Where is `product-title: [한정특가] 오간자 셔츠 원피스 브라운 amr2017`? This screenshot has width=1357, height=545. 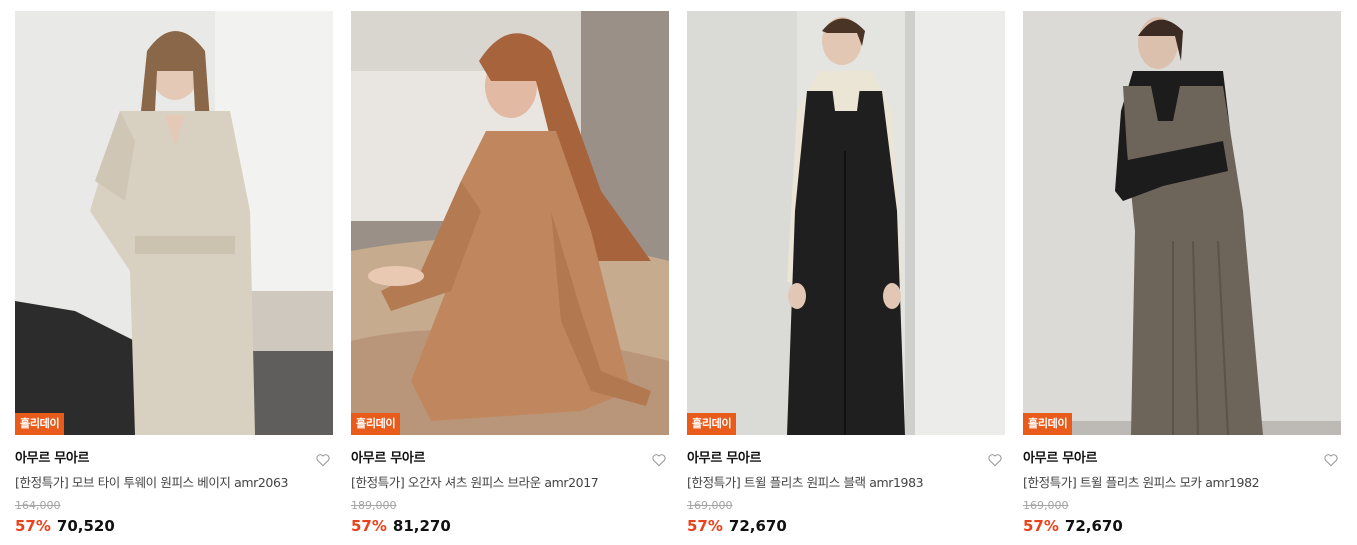 product-title: [한정특가] 오간자 셔츠 원피스 브라운 amr2017 is located at coordinates (510, 483).